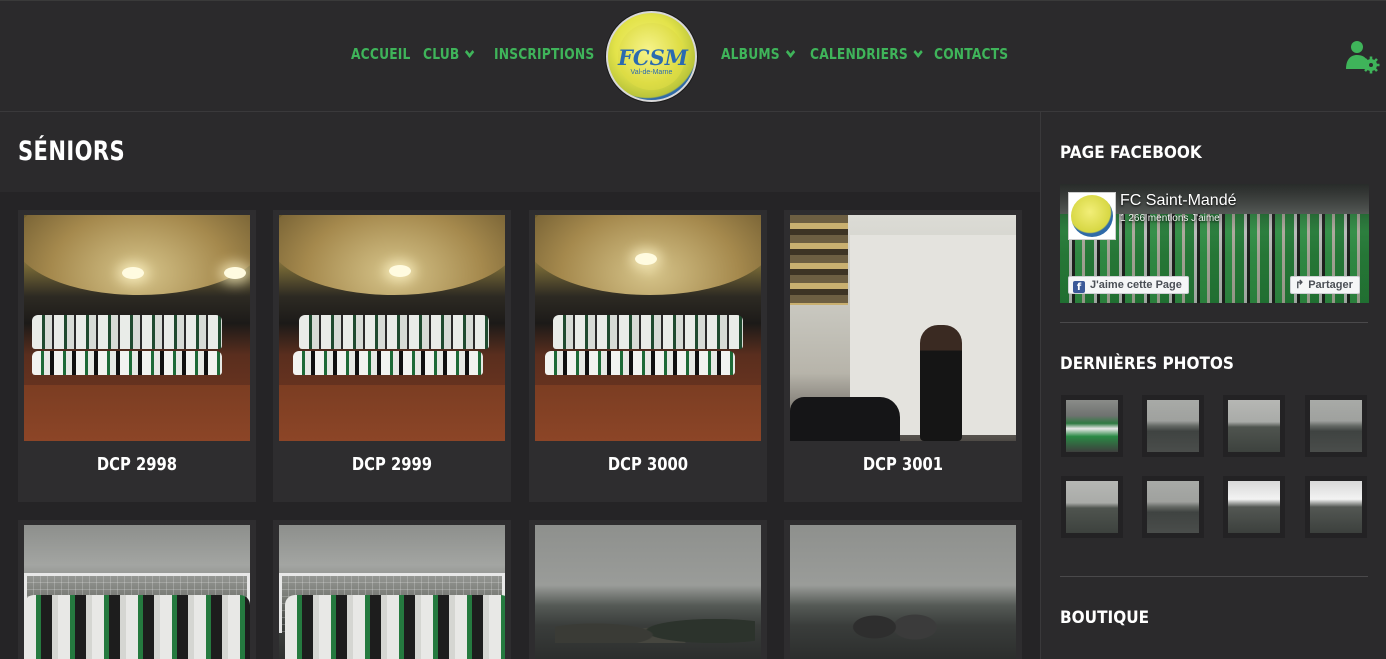  I want to click on page-title-bar, so click(520, 152).